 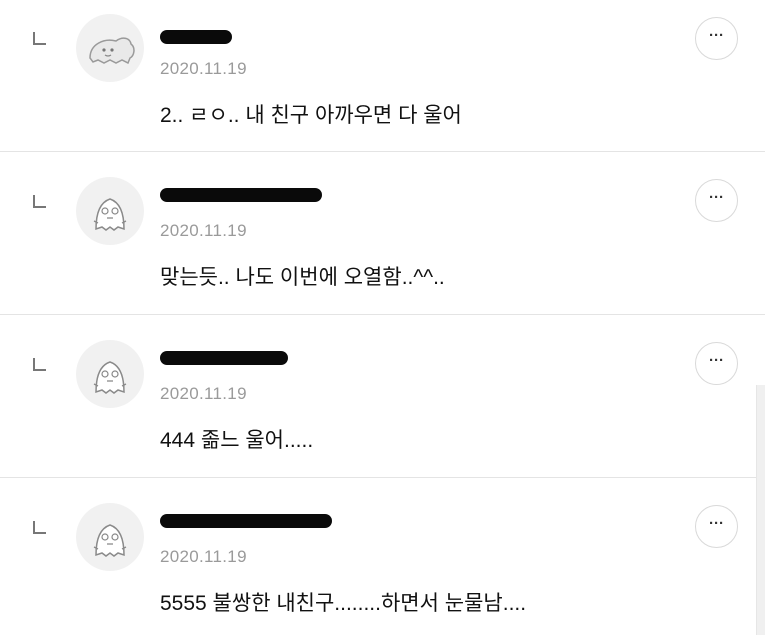 I want to click on comment-text: 맞는듯.. 나도 이번에 오열함..^^.., so click(x=302, y=277).